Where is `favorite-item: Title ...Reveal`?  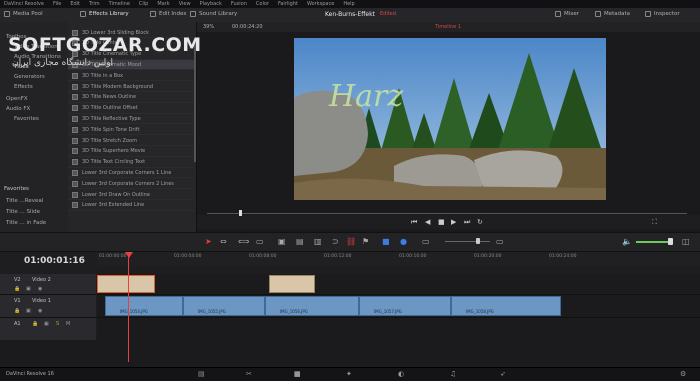 favorite-item: Title ...Reveal is located at coordinates (24, 201).